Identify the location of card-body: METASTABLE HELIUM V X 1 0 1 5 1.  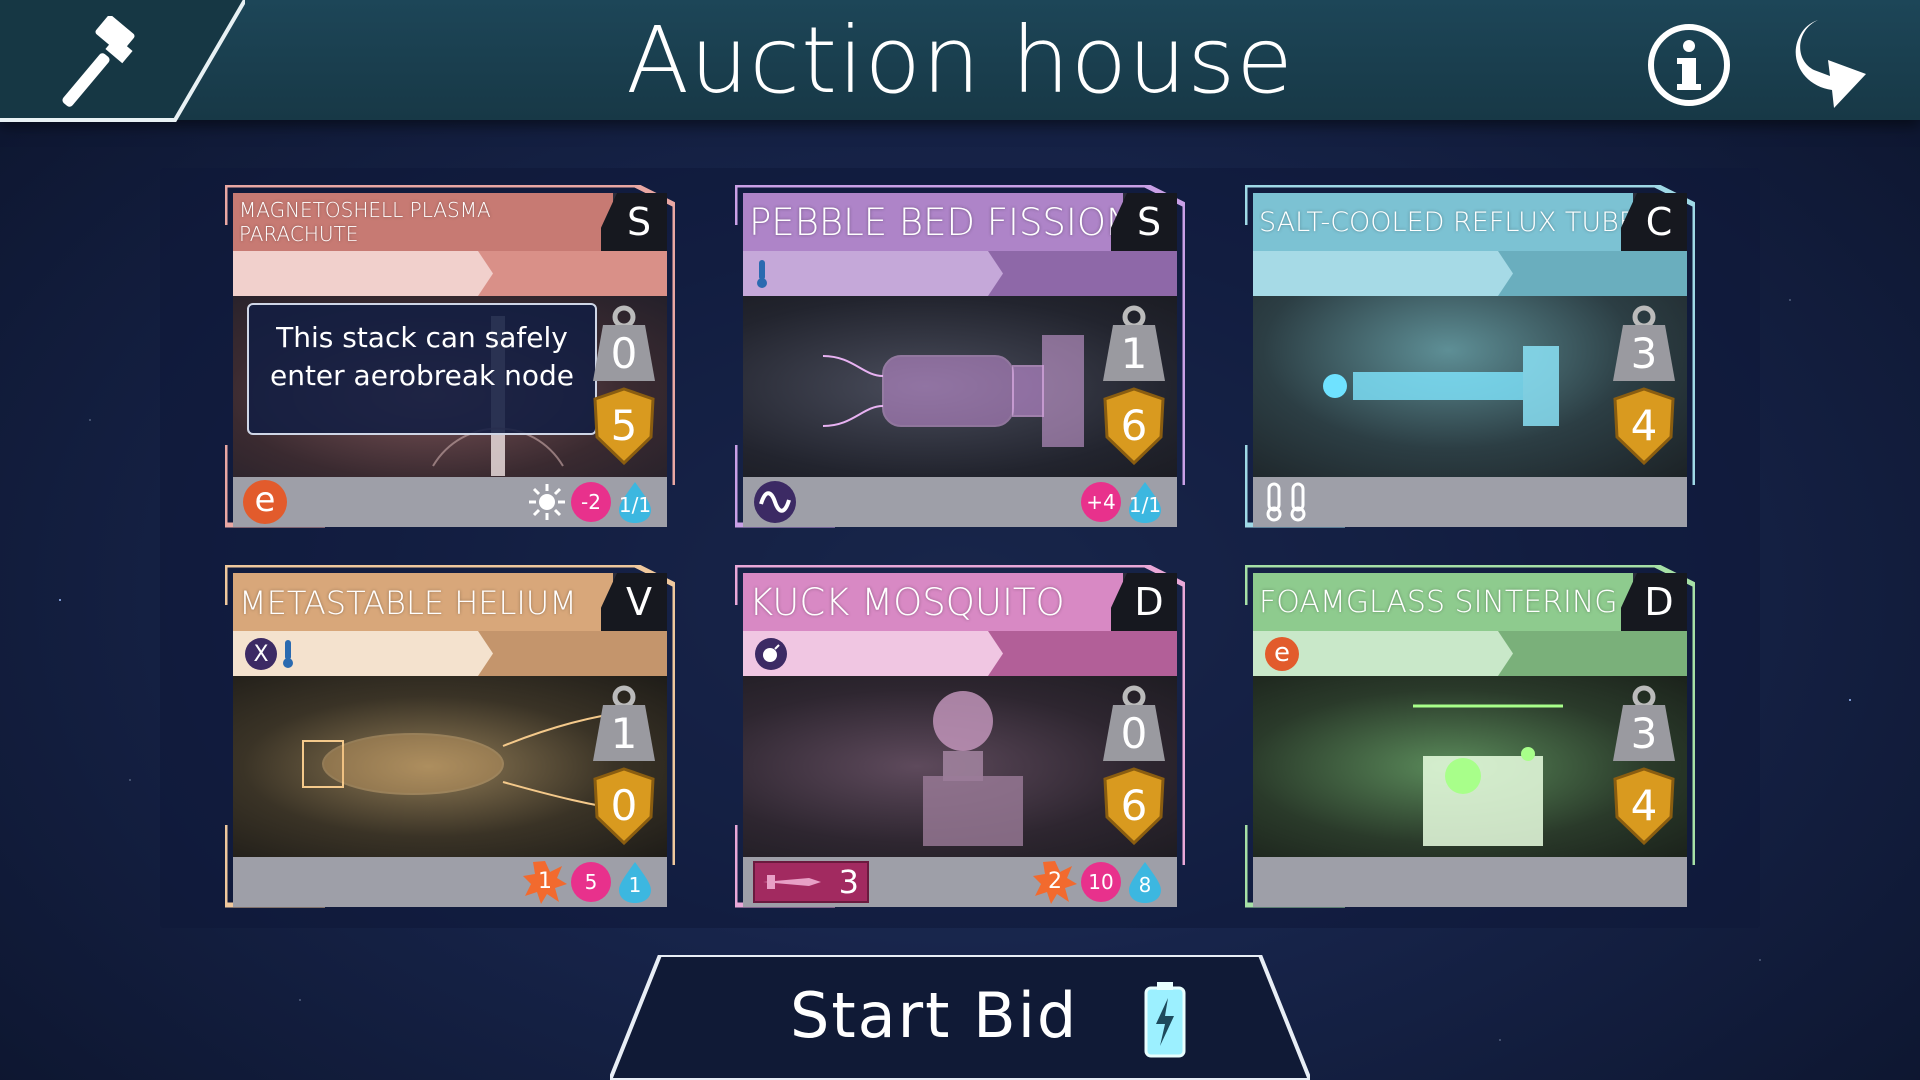
(450, 740).